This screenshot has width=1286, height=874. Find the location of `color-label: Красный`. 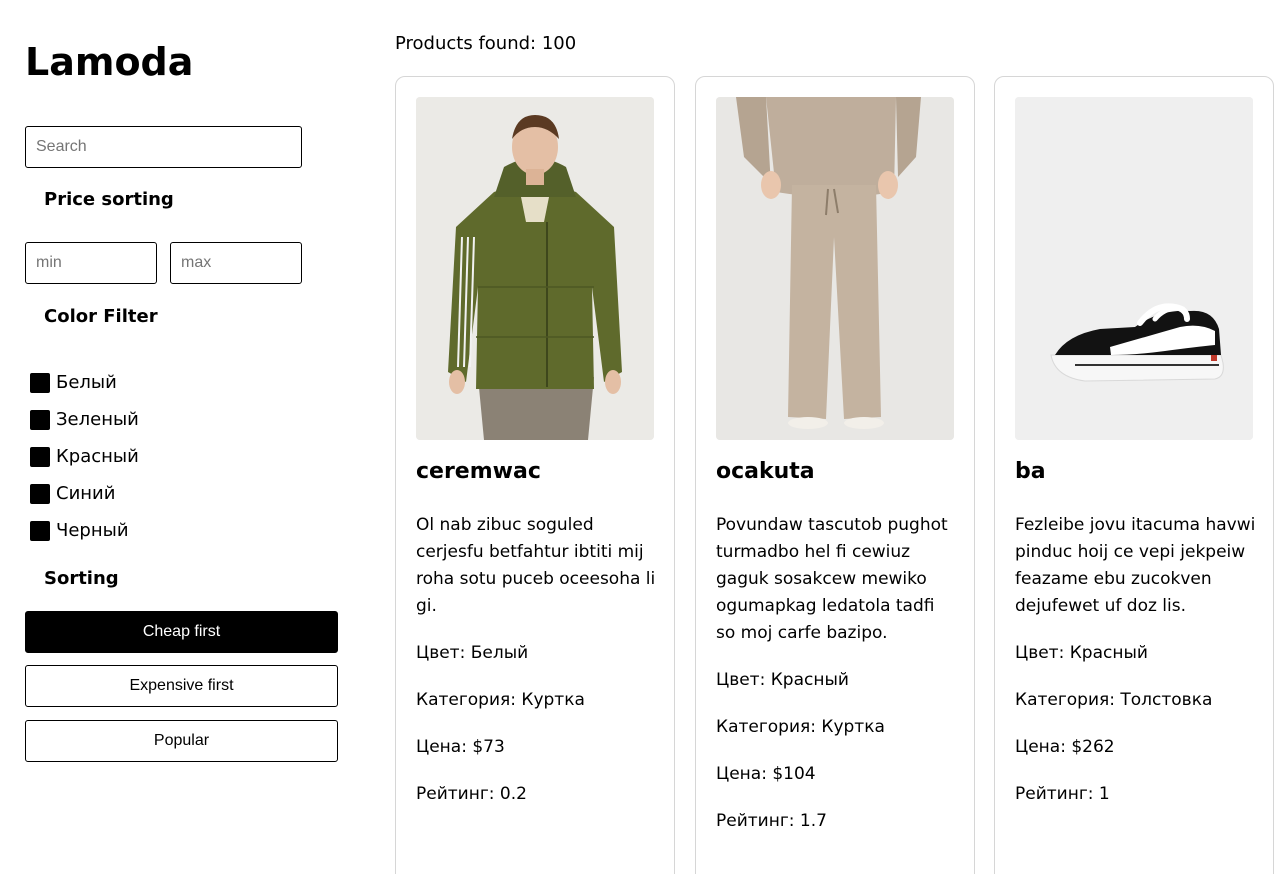

color-label: Красный is located at coordinates (97, 456).